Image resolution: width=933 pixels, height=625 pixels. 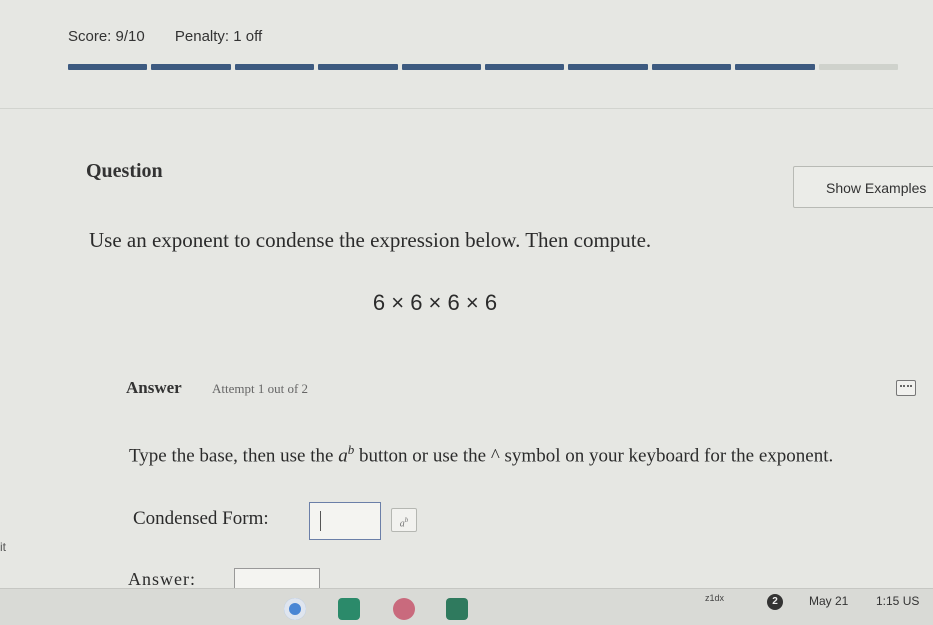 I want to click on condensed-form-label: Condensed Form:, so click(x=201, y=518).